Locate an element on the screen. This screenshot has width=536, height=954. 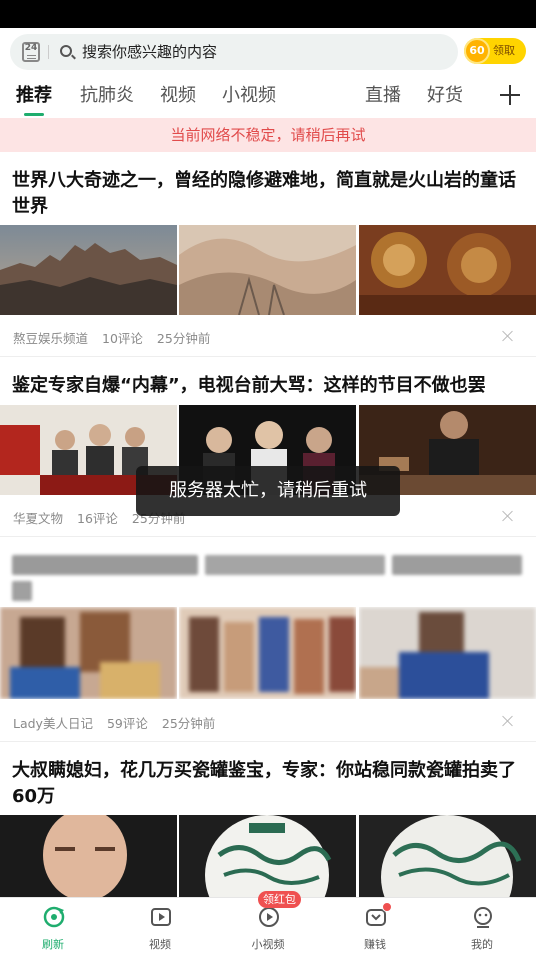
channel-tabs: 推荐 抗肺炎 视频 小视频 直播 好货 is located at coordinates (268, 96).